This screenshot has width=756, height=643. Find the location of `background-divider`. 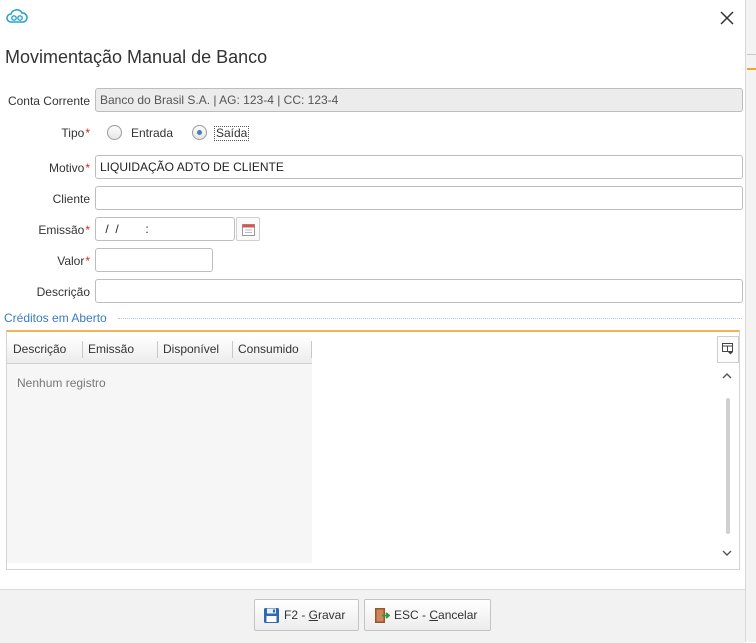

background-divider is located at coordinates (751, 54).